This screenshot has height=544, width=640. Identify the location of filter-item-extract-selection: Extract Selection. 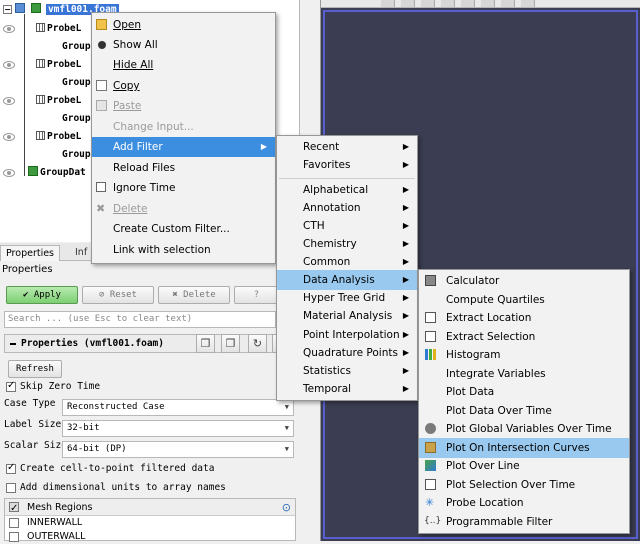
(524, 337).